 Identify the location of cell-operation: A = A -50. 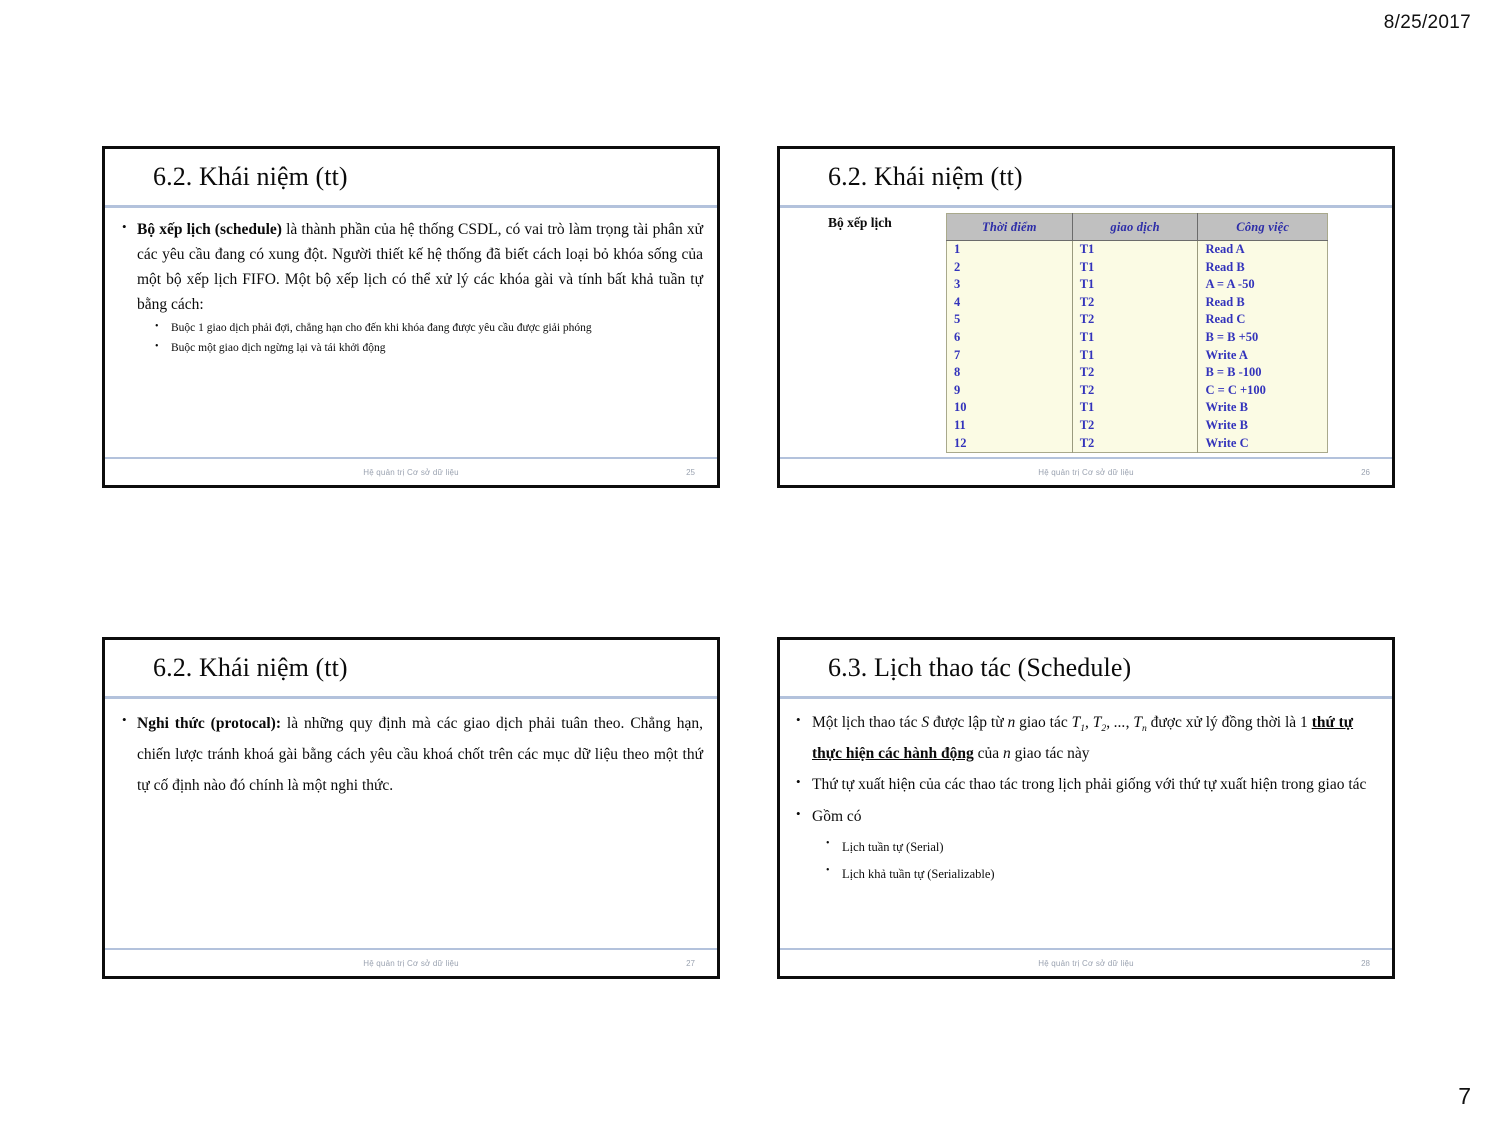
(1230, 284).